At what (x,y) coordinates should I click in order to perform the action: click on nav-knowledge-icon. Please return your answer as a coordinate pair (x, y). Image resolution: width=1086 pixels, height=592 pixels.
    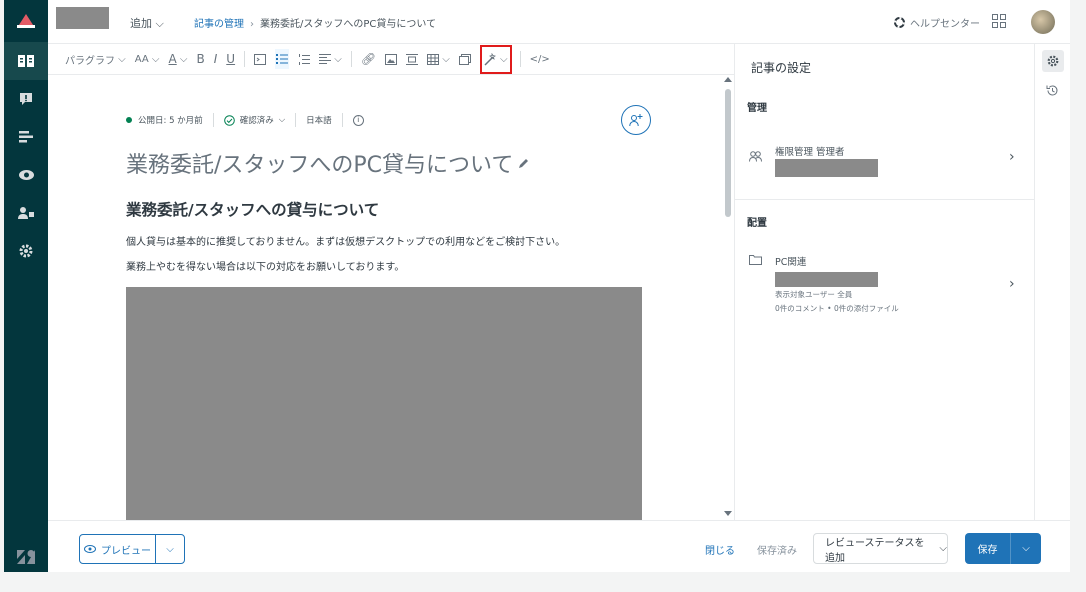
    Looking at the image, I should click on (26, 61).